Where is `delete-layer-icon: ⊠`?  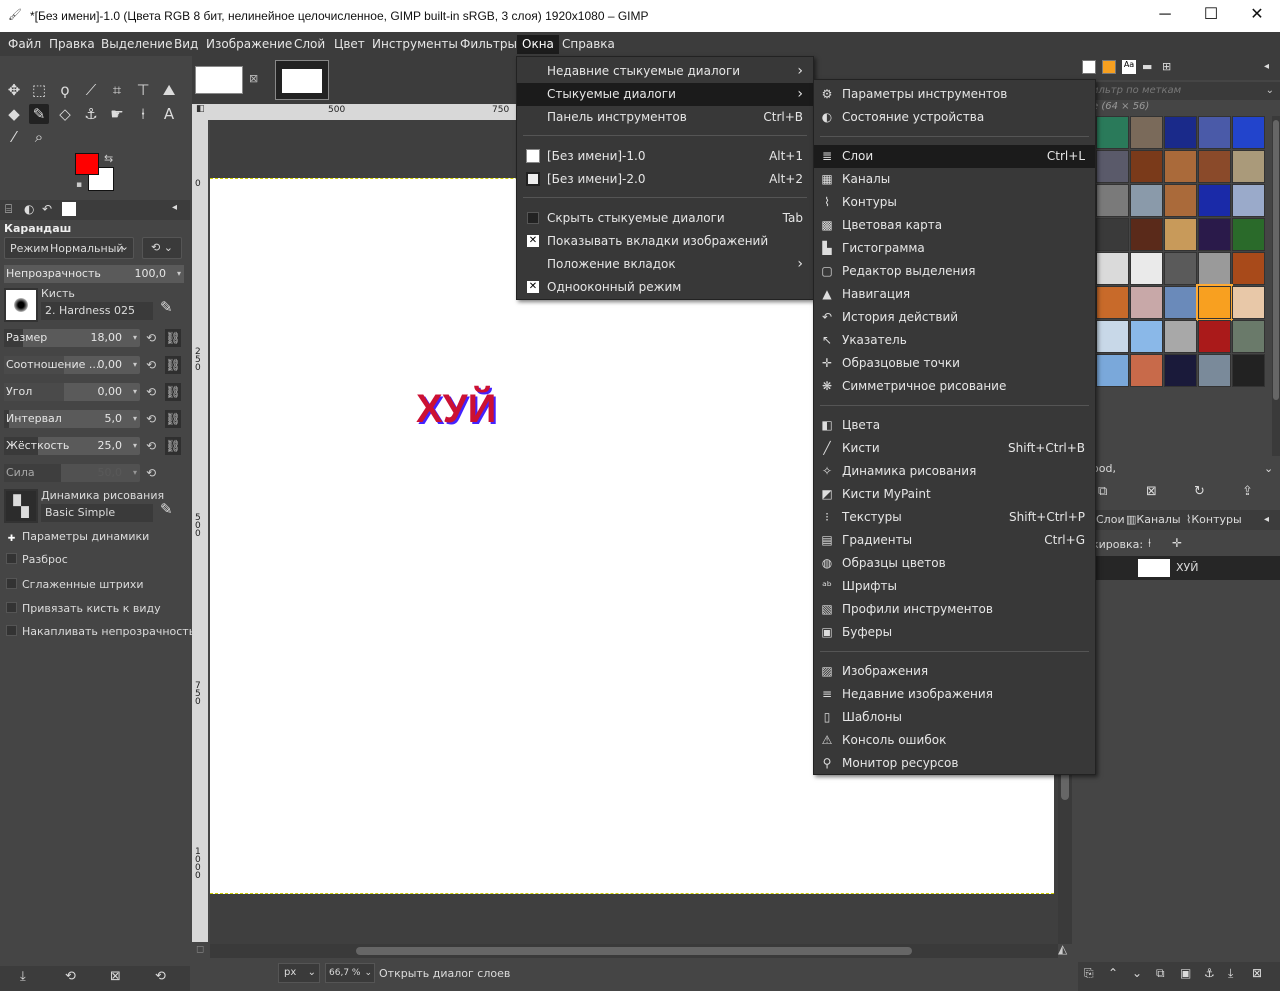 delete-layer-icon: ⊠ is located at coordinates (1257, 973).